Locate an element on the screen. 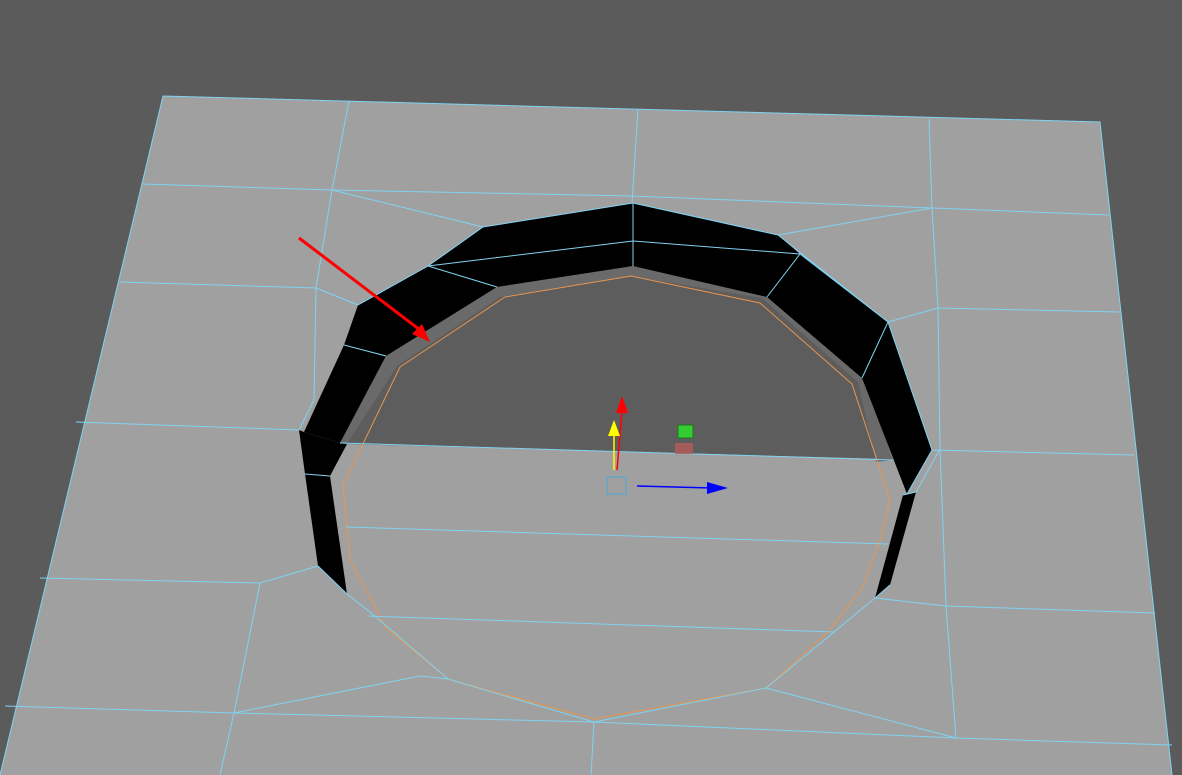  scale-handle is located at coordinates (684, 448).